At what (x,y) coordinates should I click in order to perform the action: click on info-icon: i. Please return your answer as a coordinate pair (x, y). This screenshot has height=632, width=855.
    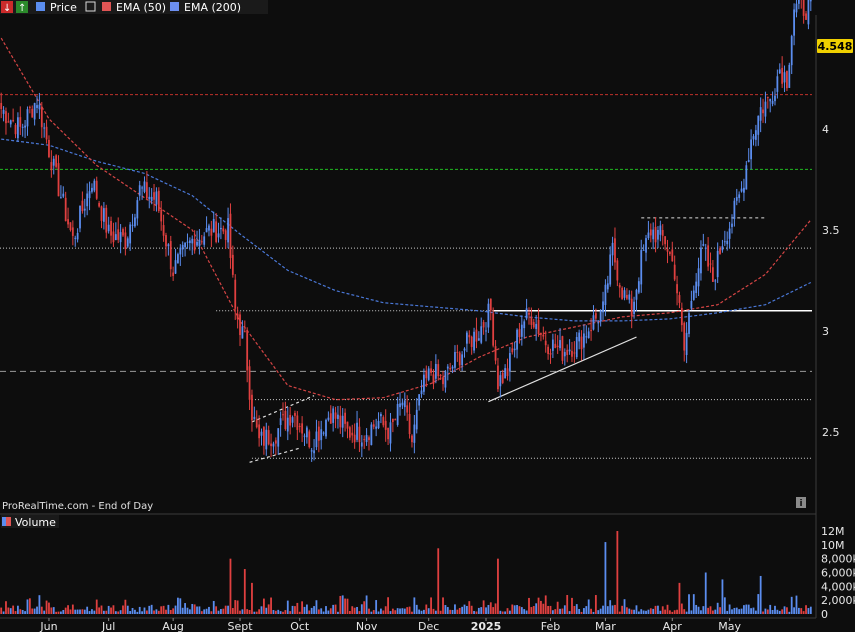
    Looking at the image, I should click on (801, 503).